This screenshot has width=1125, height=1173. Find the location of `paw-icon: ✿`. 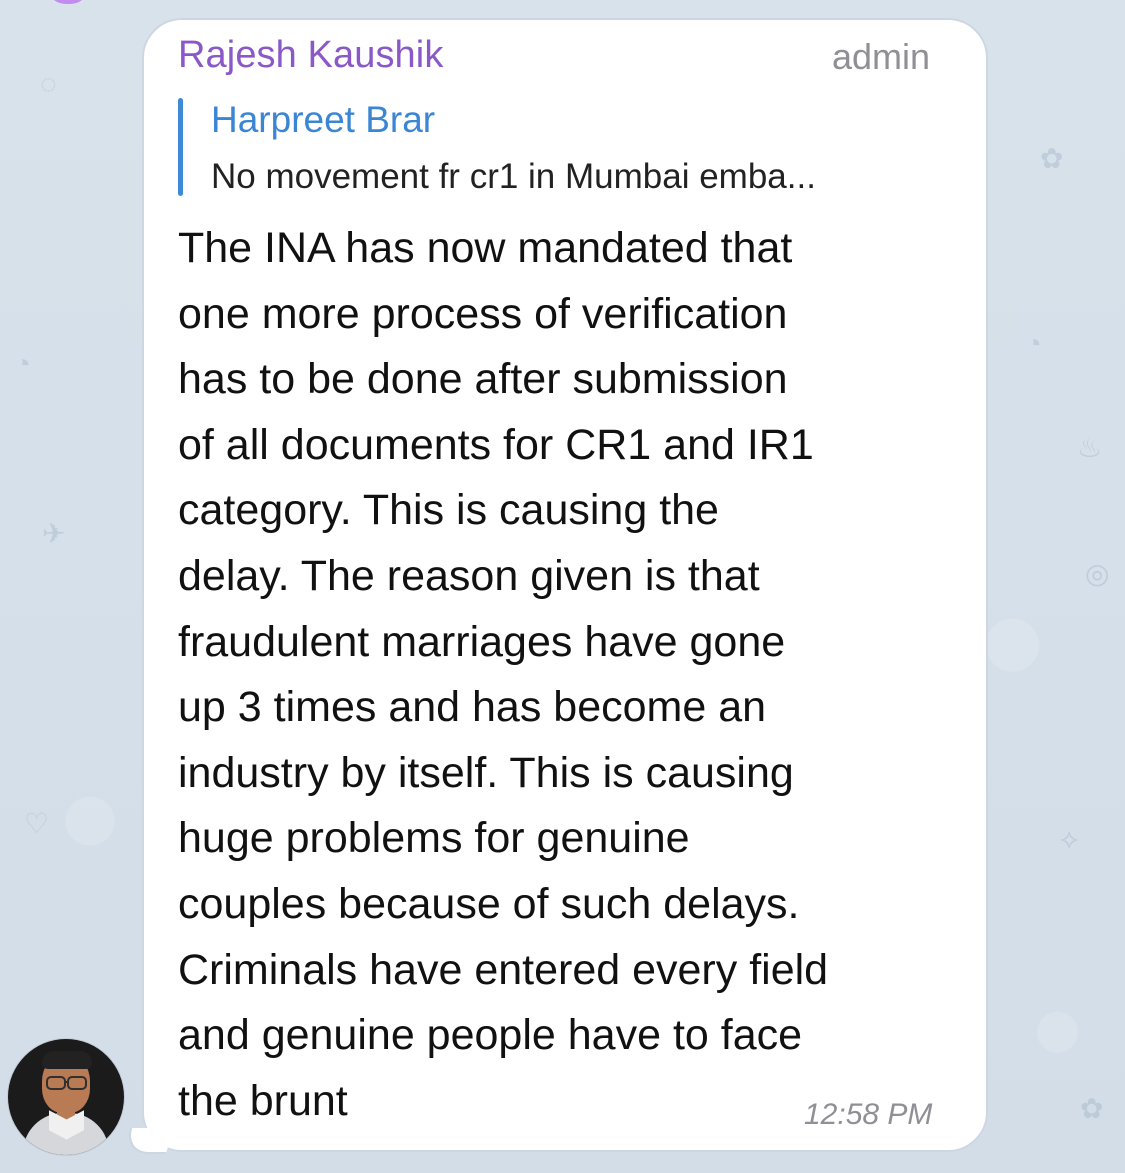

paw-icon: ✿ is located at coordinates (1052, 158).